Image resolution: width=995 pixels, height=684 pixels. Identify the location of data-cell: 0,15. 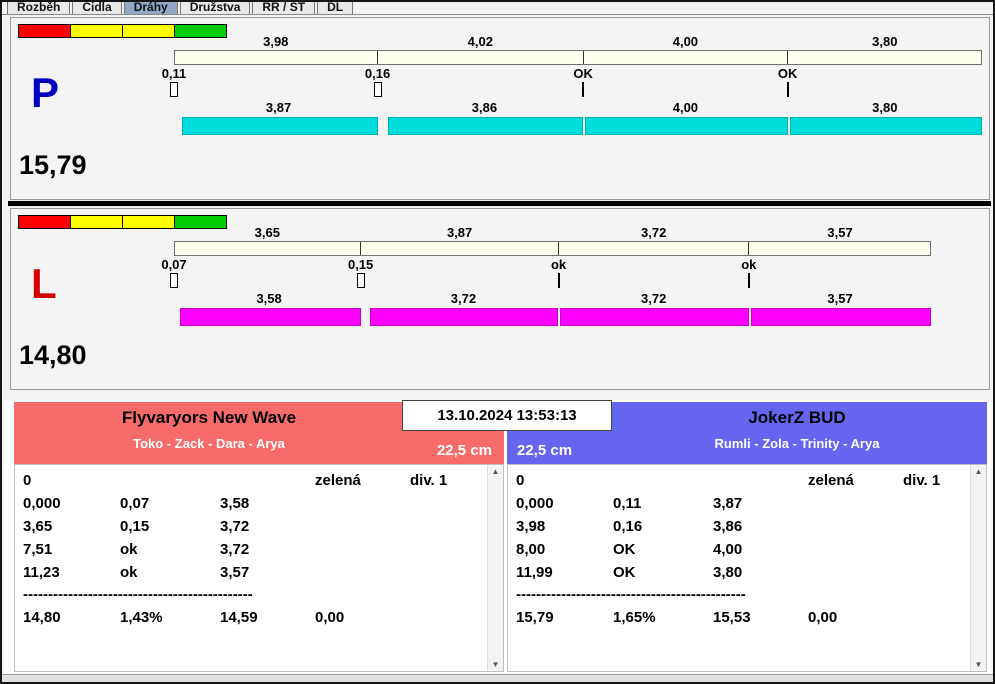
(135, 526).